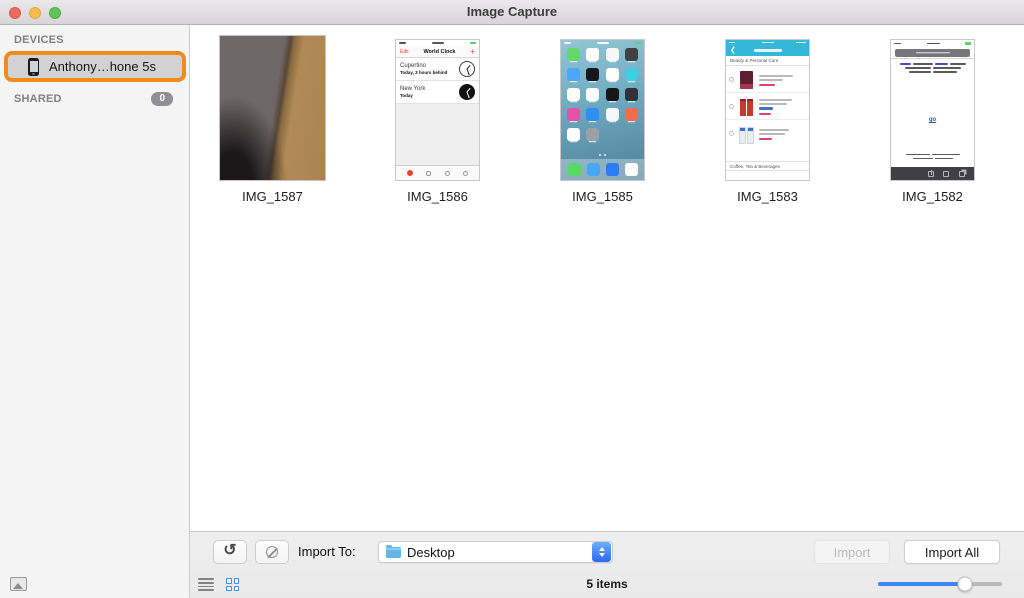 The height and width of the screenshot is (598, 1024). Describe the element at coordinates (601, 552) in the screenshot. I see `select-stepper-icon` at that location.